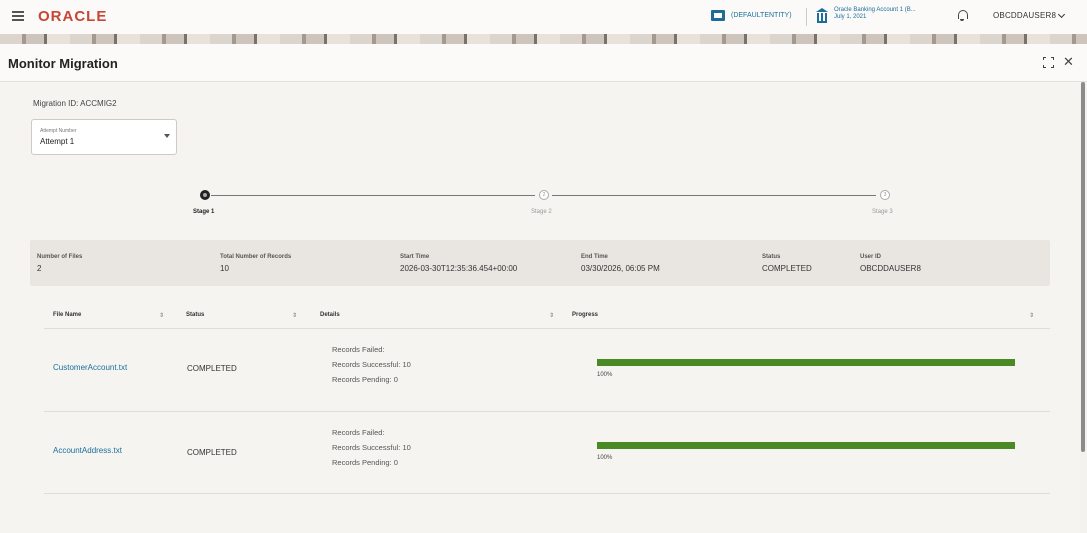  I want to click on entity-selector: (DEFAULTENTITY), so click(751, 15).